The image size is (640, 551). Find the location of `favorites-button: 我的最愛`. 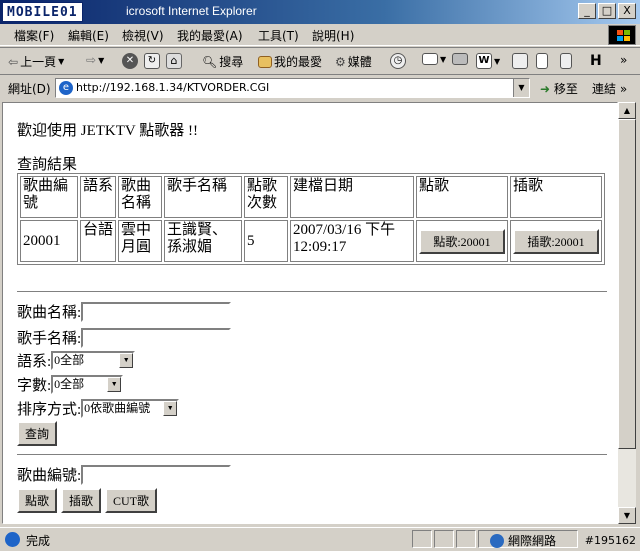

favorites-button: 我的最愛 is located at coordinates (290, 61).